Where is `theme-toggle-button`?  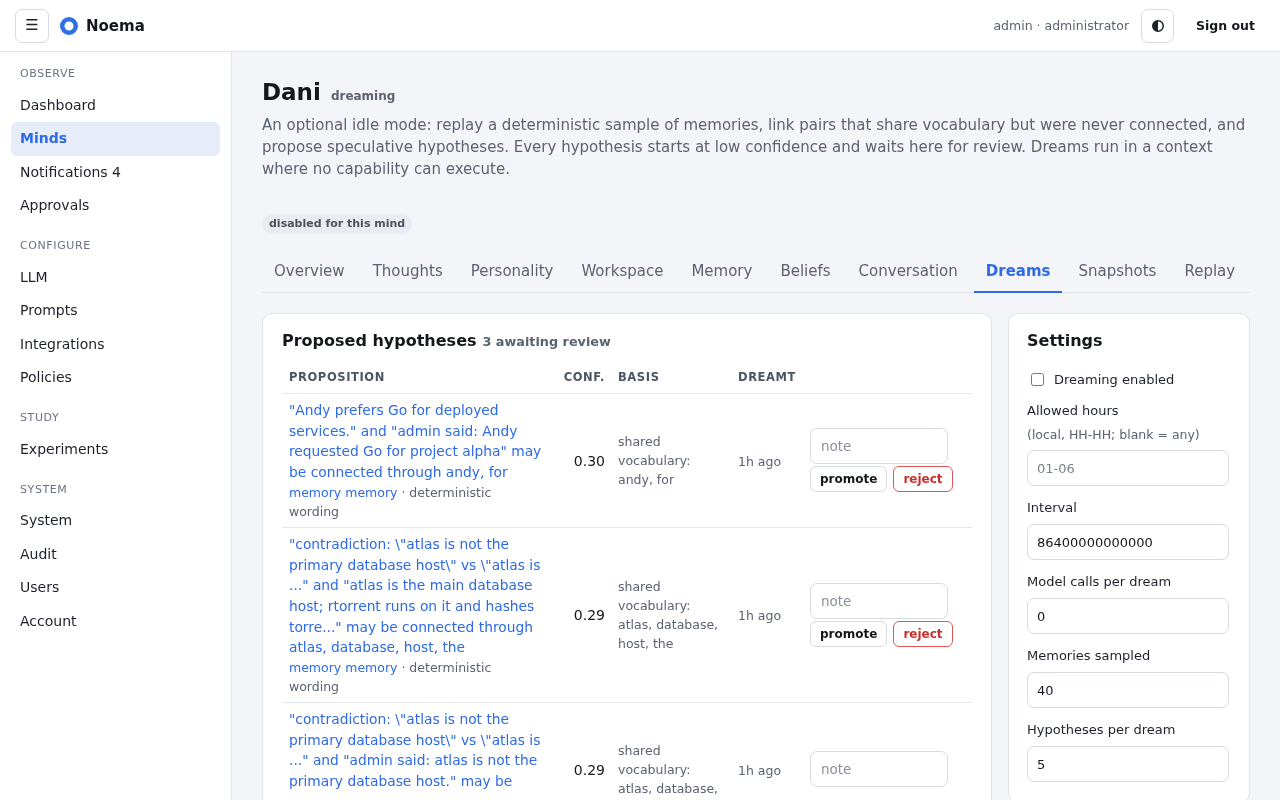 theme-toggle-button is located at coordinates (1158, 25).